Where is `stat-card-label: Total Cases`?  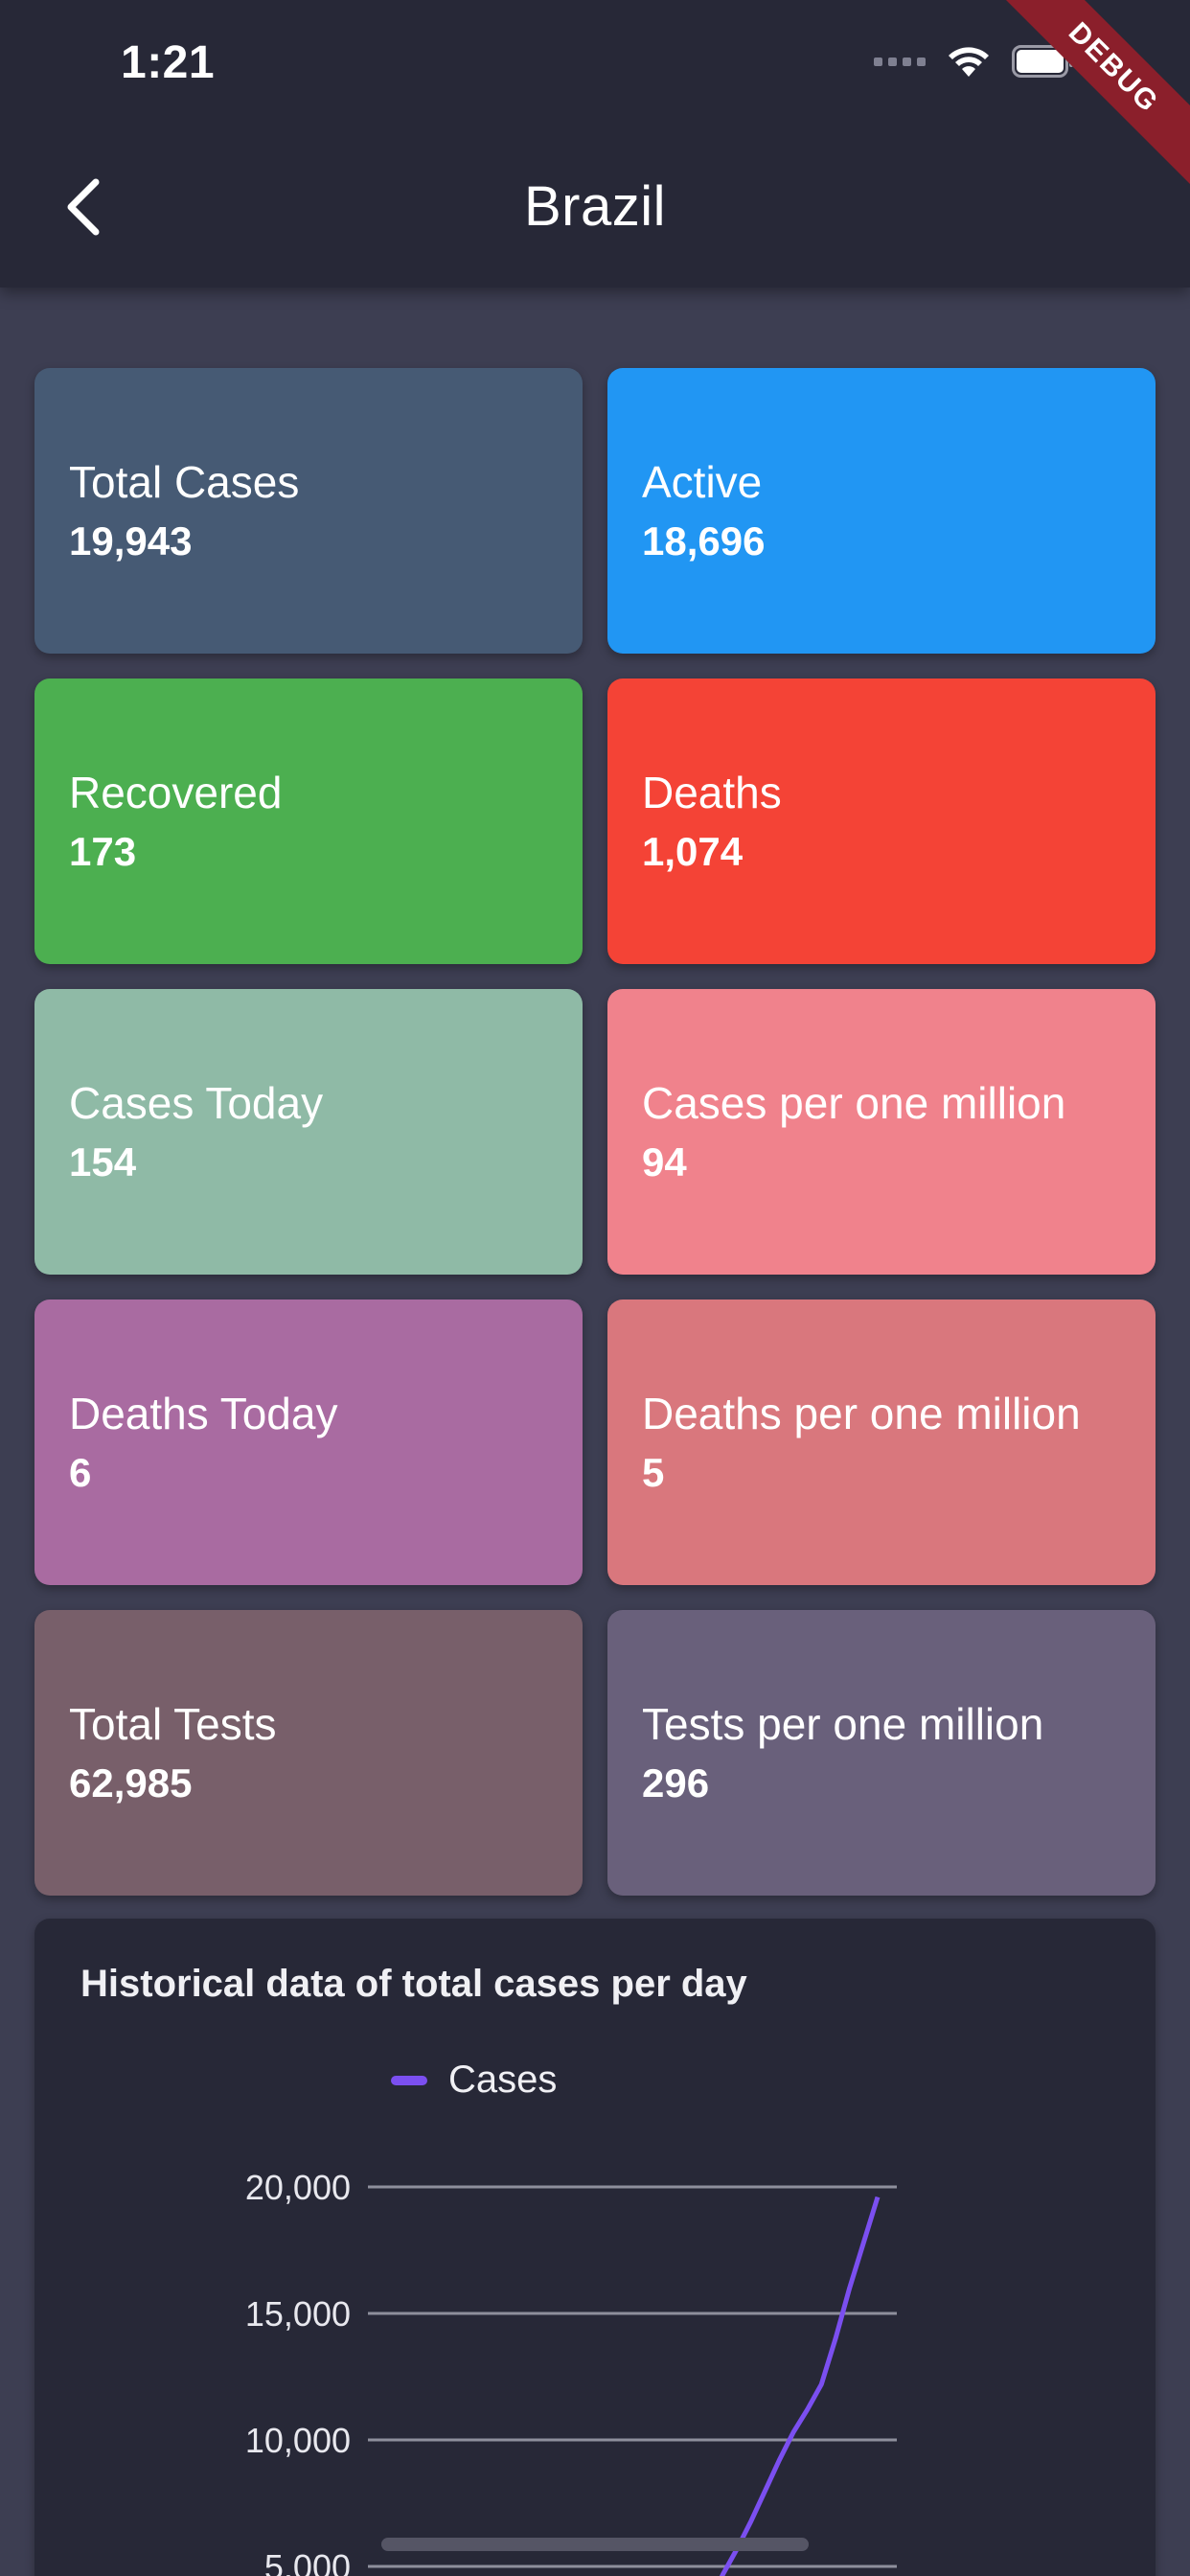 stat-card-label: Total Cases is located at coordinates (185, 482).